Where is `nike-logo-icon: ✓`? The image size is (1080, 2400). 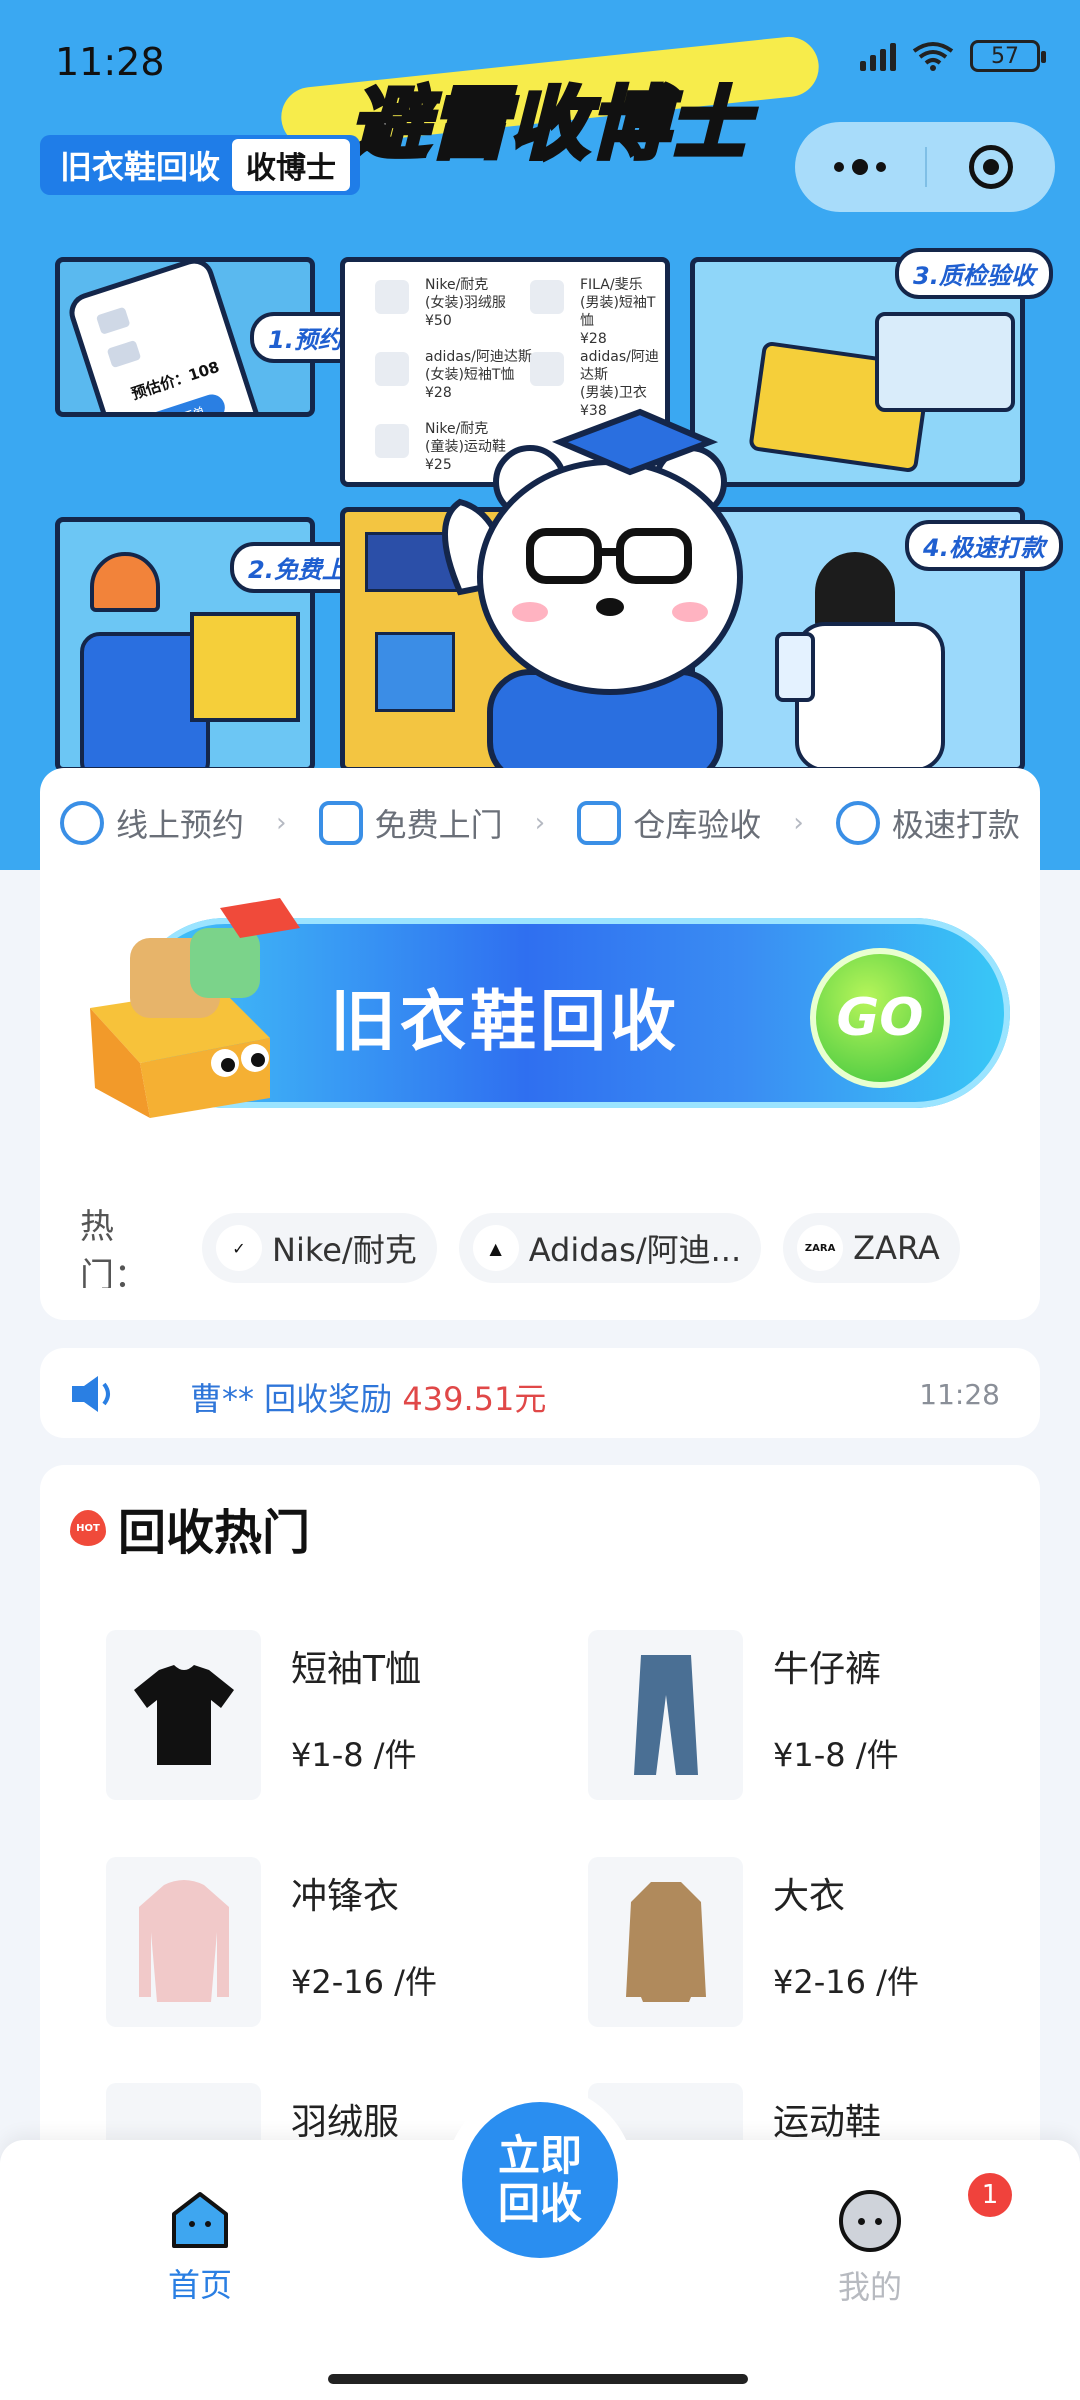
nike-logo-icon: ✓ is located at coordinates (239, 1248).